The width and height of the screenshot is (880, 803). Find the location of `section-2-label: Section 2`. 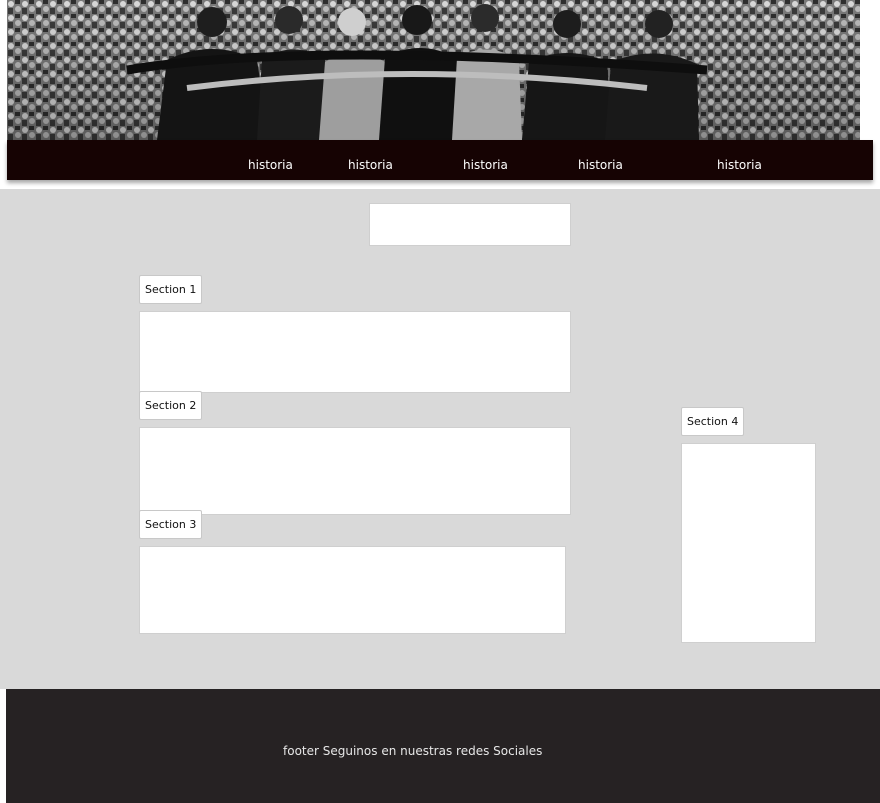

section-2-label: Section 2 is located at coordinates (171, 405).